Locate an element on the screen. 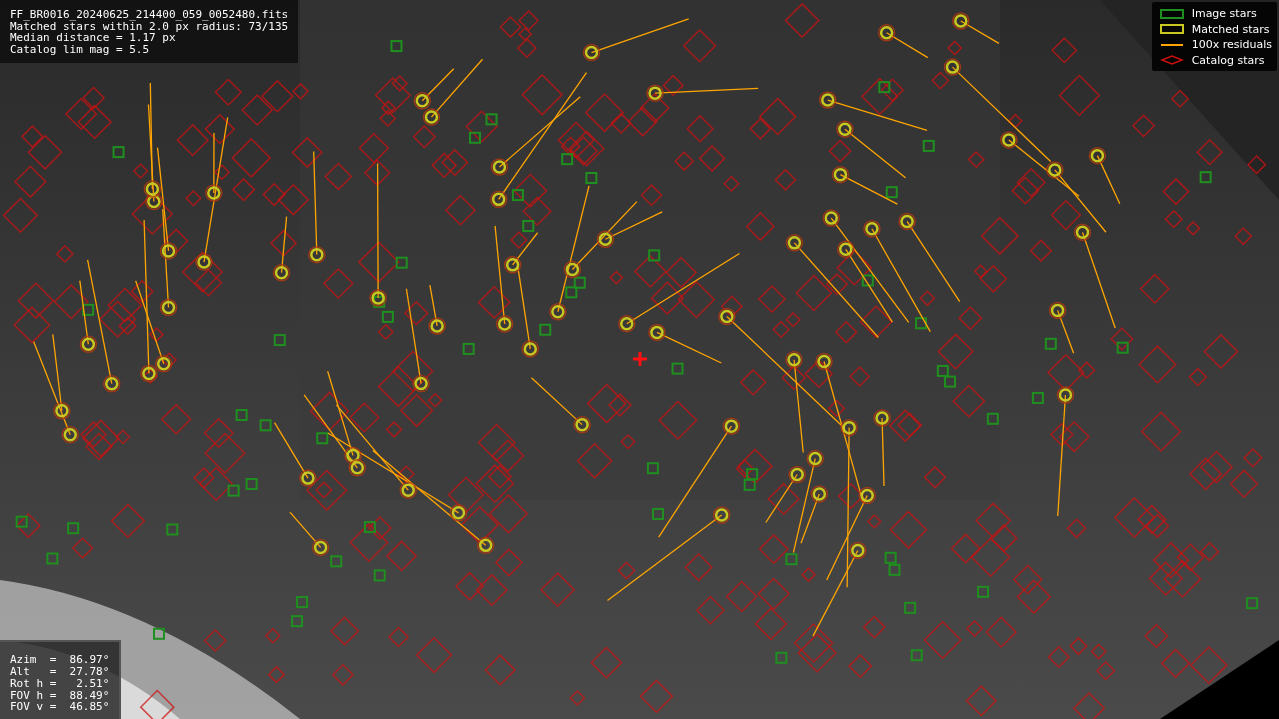  info-text: Alt = 27.78° is located at coordinates (60, 672).